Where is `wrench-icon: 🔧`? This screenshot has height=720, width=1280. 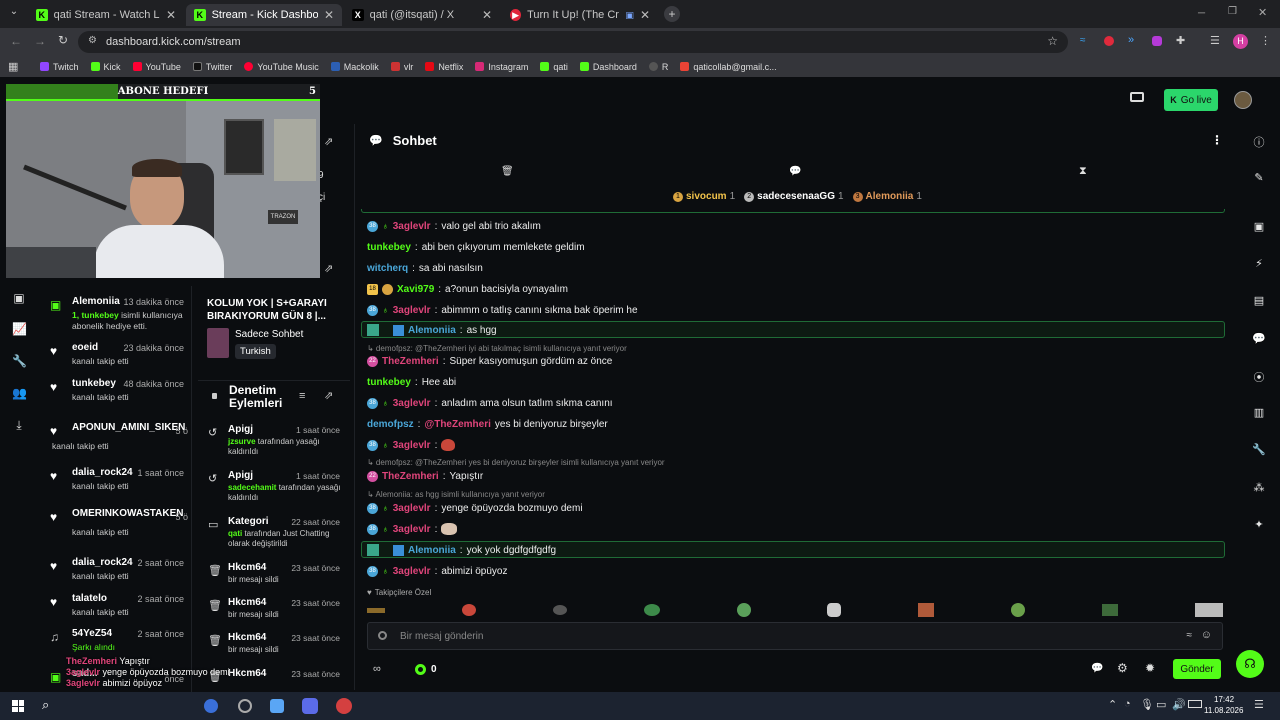 wrench-icon: 🔧 is located at coordinates (1259, 450).